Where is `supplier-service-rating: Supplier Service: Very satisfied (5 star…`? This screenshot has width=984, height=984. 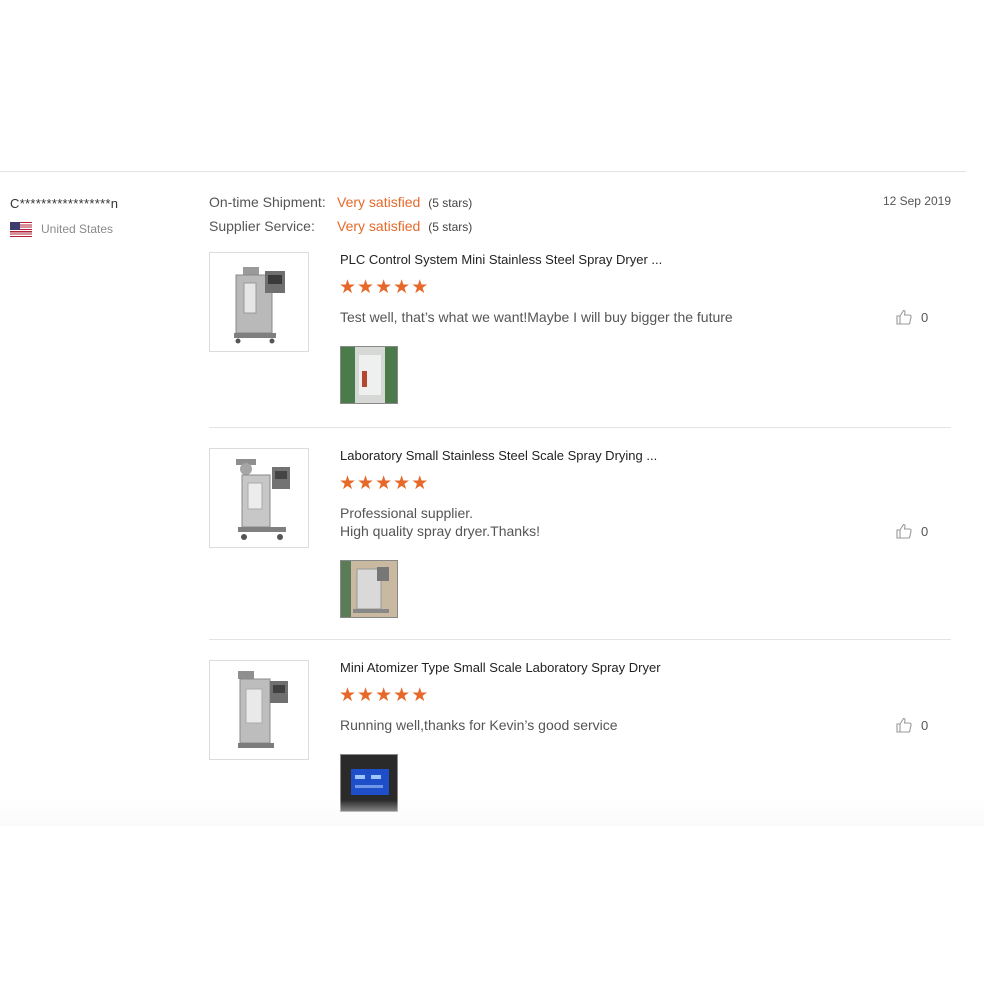
supplier-service-rating: Supplier Service: Very satisfied (5 star… is located at coordinates (340, 226).